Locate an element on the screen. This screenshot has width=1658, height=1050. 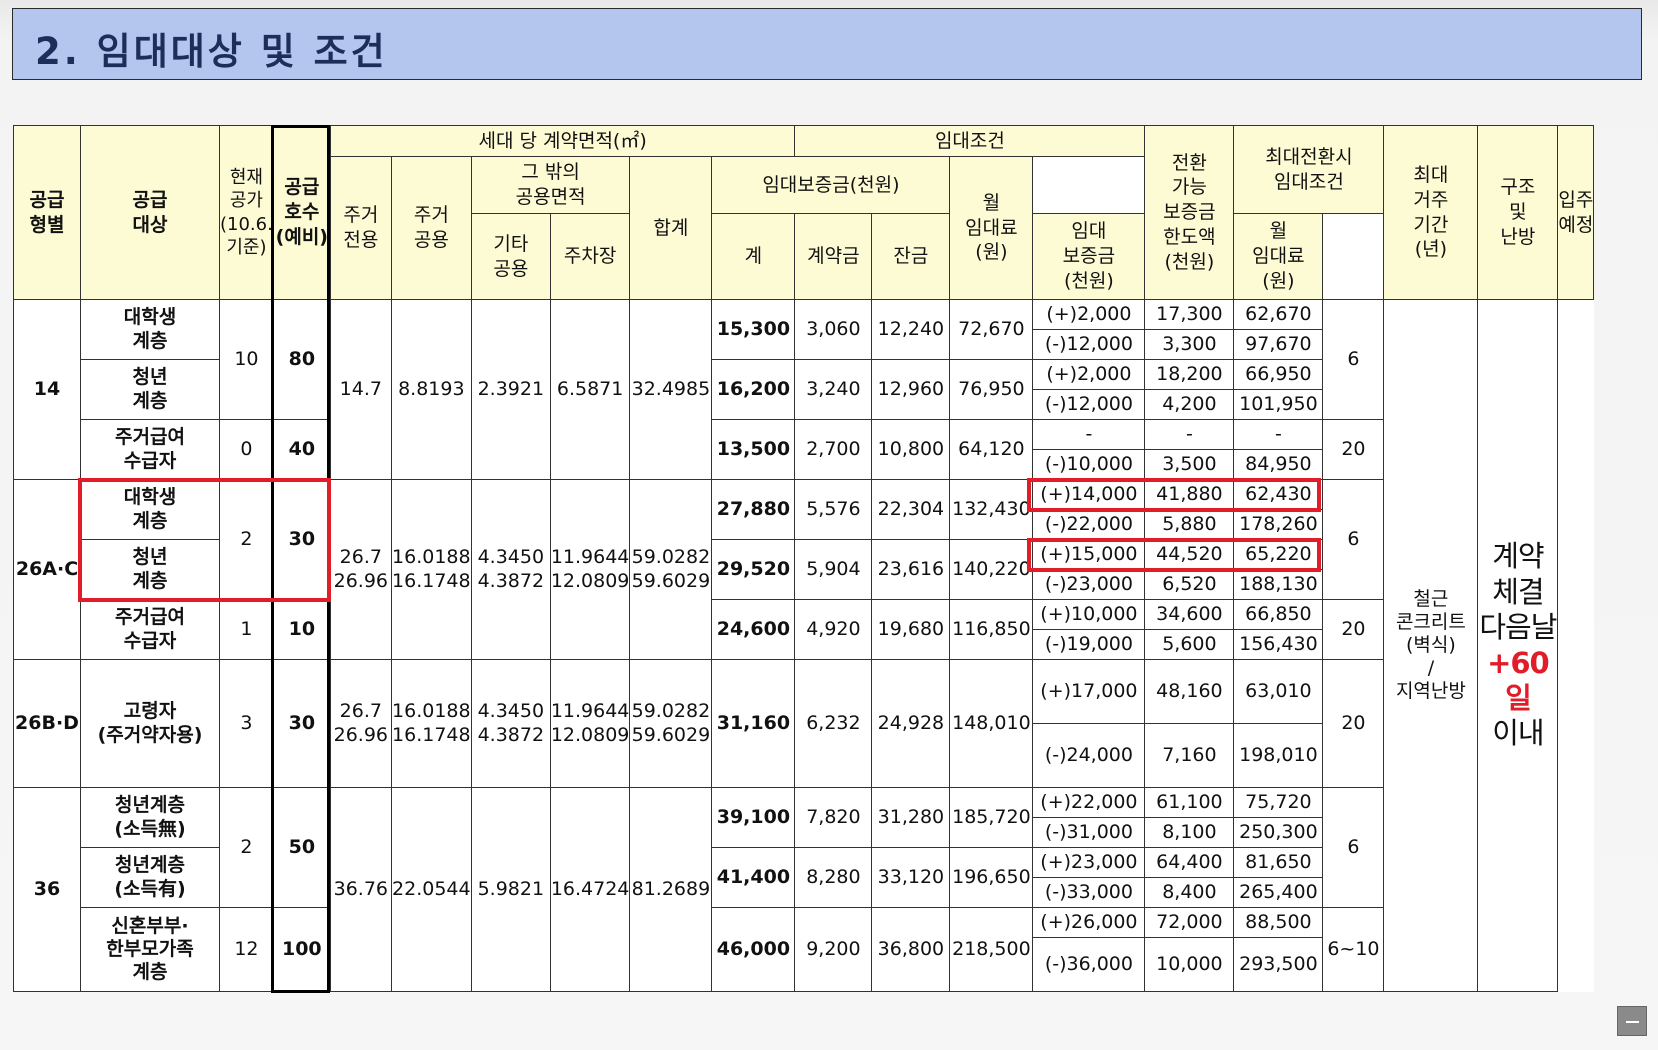
rent-cell: 132,430 is located at coordinates (991, 509).